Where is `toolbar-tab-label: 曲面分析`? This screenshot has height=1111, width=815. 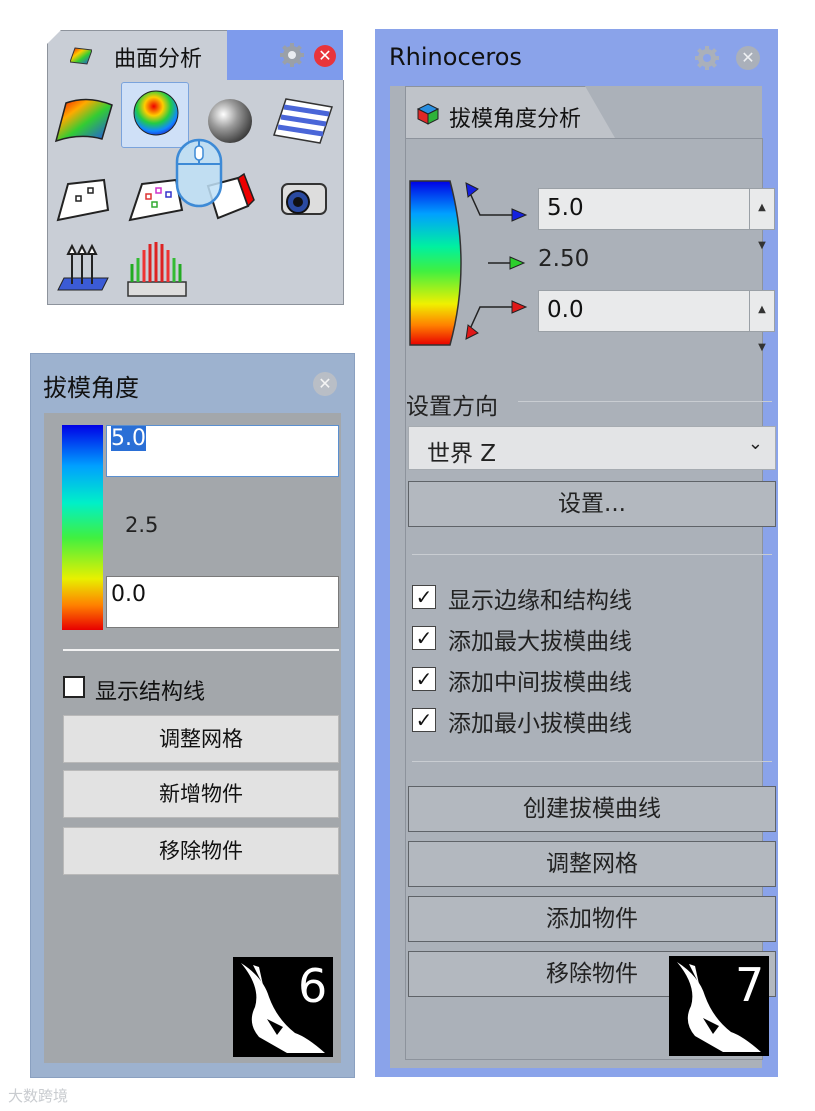 toolbar-tab-label: 曲面分析 is located at coordinates (158, 59).